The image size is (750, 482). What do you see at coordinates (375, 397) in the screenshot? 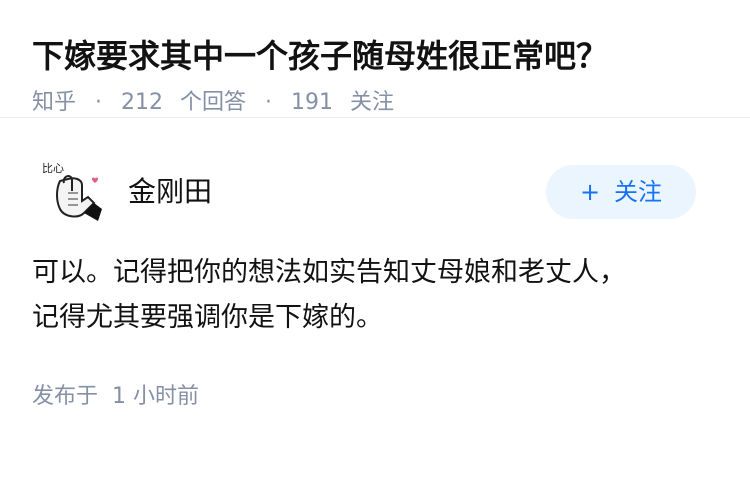
I see `answer-timestamp: 发布于 1 小时前` at bounding box center [375, 397].